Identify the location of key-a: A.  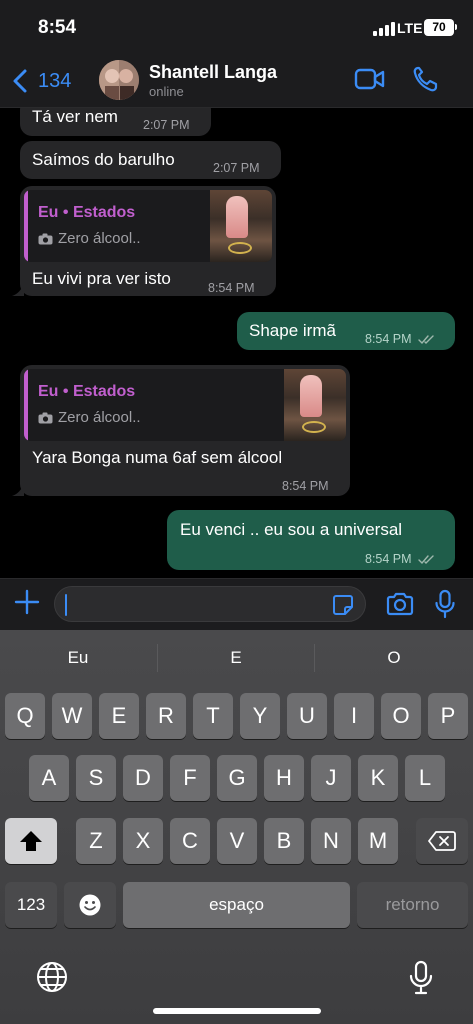
(49, 778).